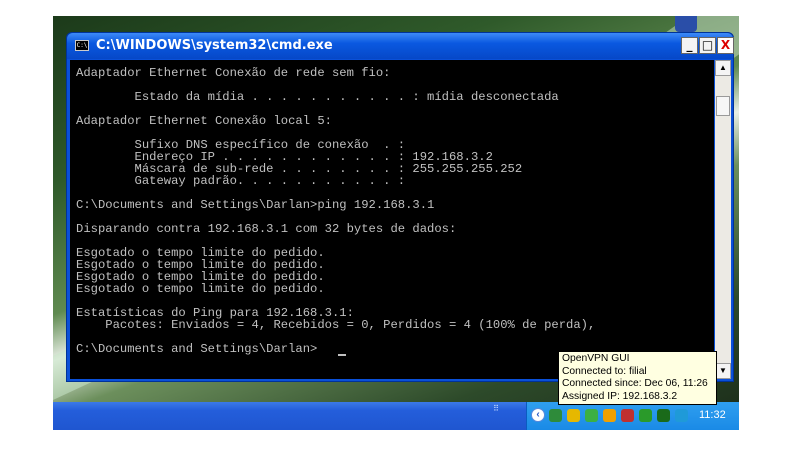 This screenshot has height=450, width=800. I want to click on scroll-up-button: ▲, so click(723, 68).